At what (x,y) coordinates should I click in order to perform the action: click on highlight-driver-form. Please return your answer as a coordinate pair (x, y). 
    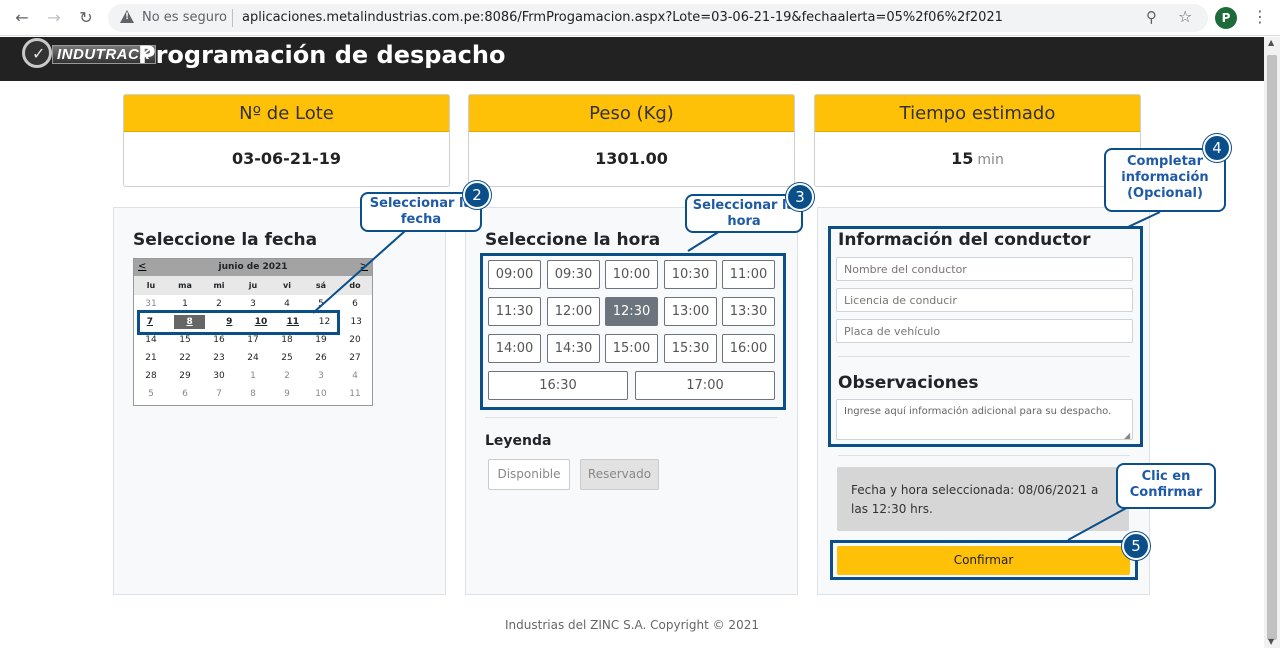
    Looking at the image, I should click on (985, 336).